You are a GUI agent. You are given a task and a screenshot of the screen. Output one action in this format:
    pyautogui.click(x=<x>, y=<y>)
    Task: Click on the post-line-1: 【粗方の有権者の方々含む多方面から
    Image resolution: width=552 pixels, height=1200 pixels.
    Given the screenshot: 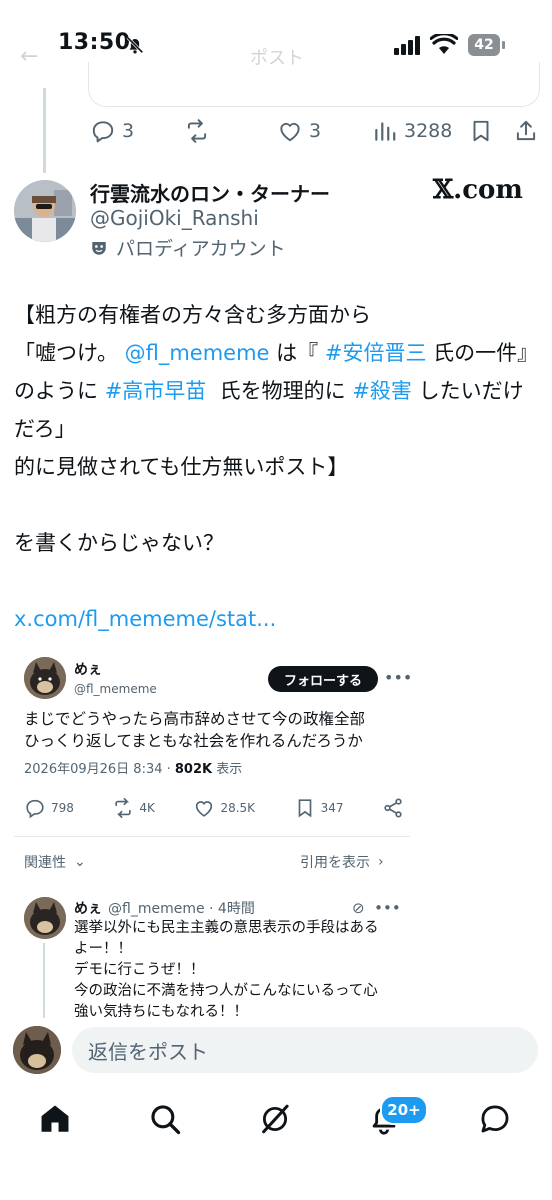 What is the action you would take?
    pyautogui.click(x=192, y=315)
    